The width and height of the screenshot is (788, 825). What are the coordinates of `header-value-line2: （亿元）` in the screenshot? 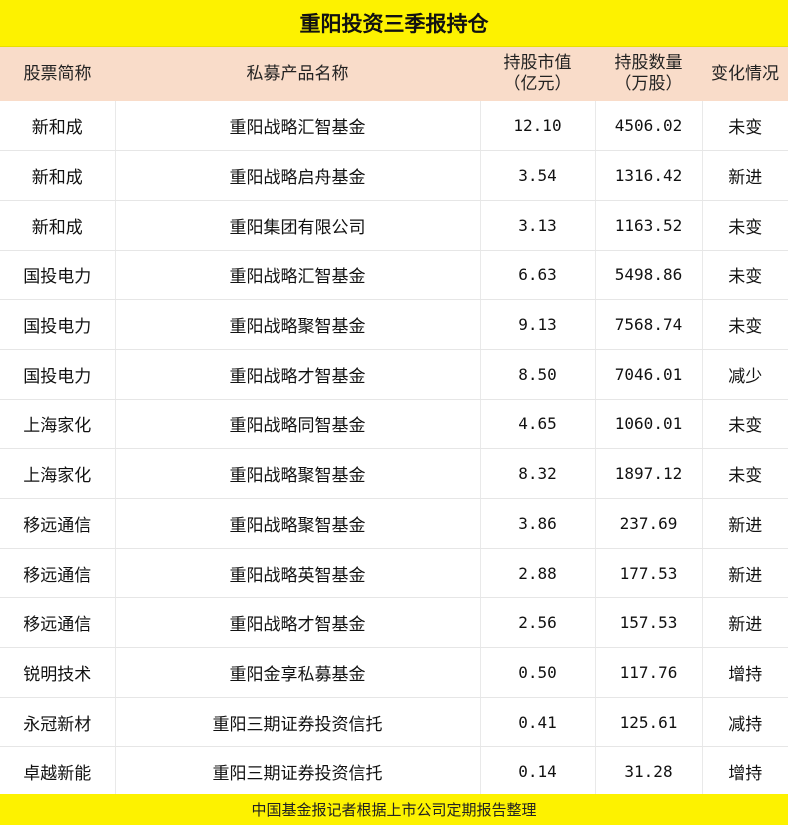 It's located at (537, 84).